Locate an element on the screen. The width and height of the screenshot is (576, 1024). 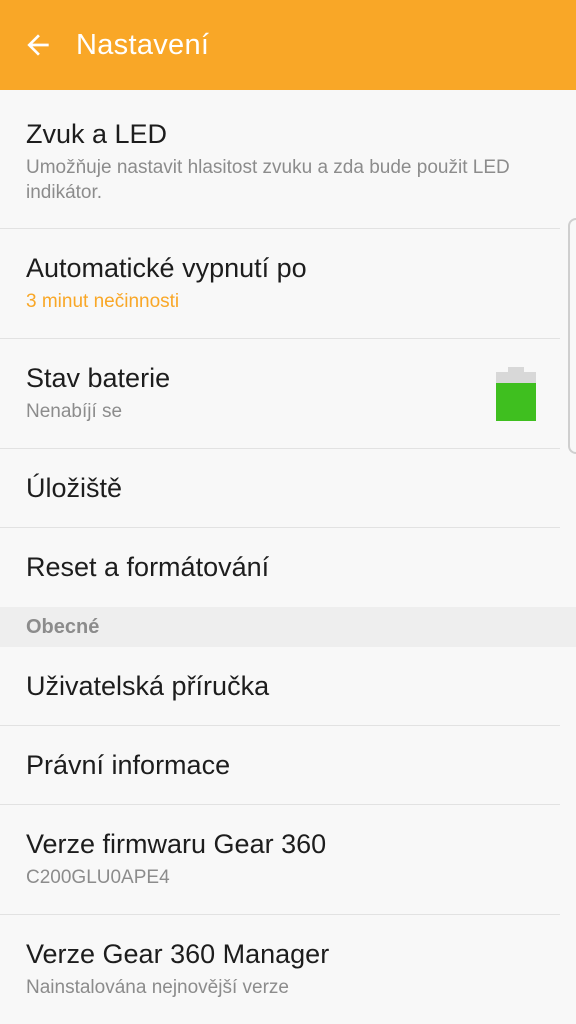
back-button is located at coordinates (38, 45).